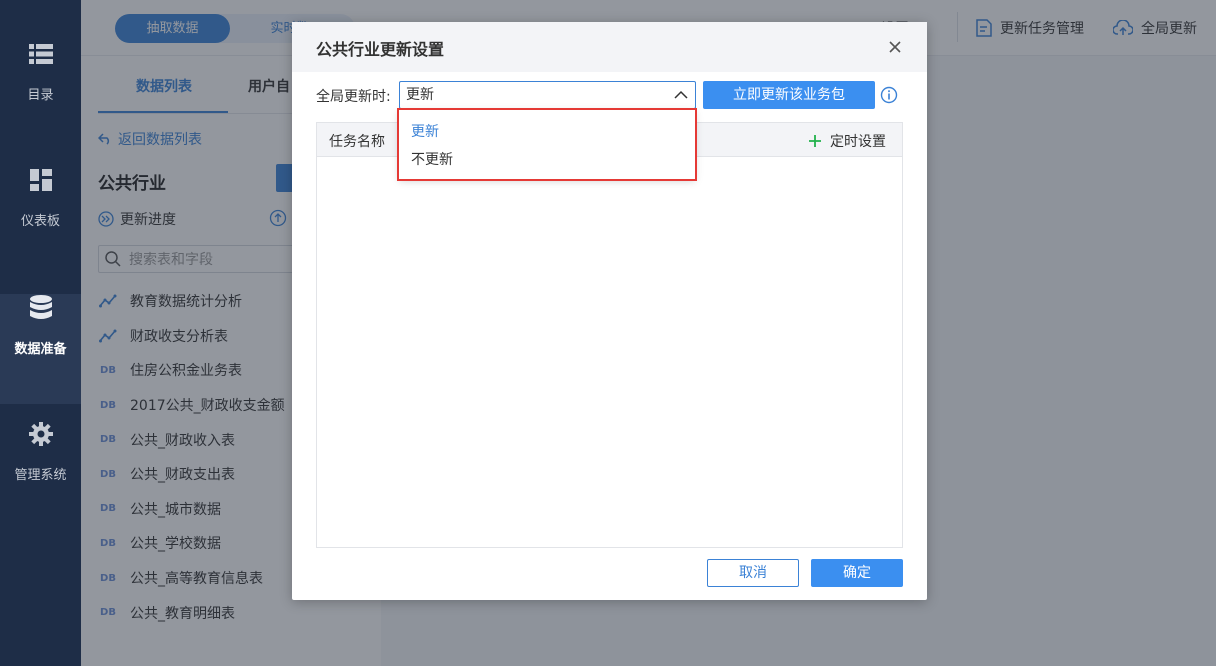 This screenshot has width=1216, height=666. What do you see at coordinates (425, 131) in the screenshot?
I see `option-update: 更新` at bounding box center [425, 131].